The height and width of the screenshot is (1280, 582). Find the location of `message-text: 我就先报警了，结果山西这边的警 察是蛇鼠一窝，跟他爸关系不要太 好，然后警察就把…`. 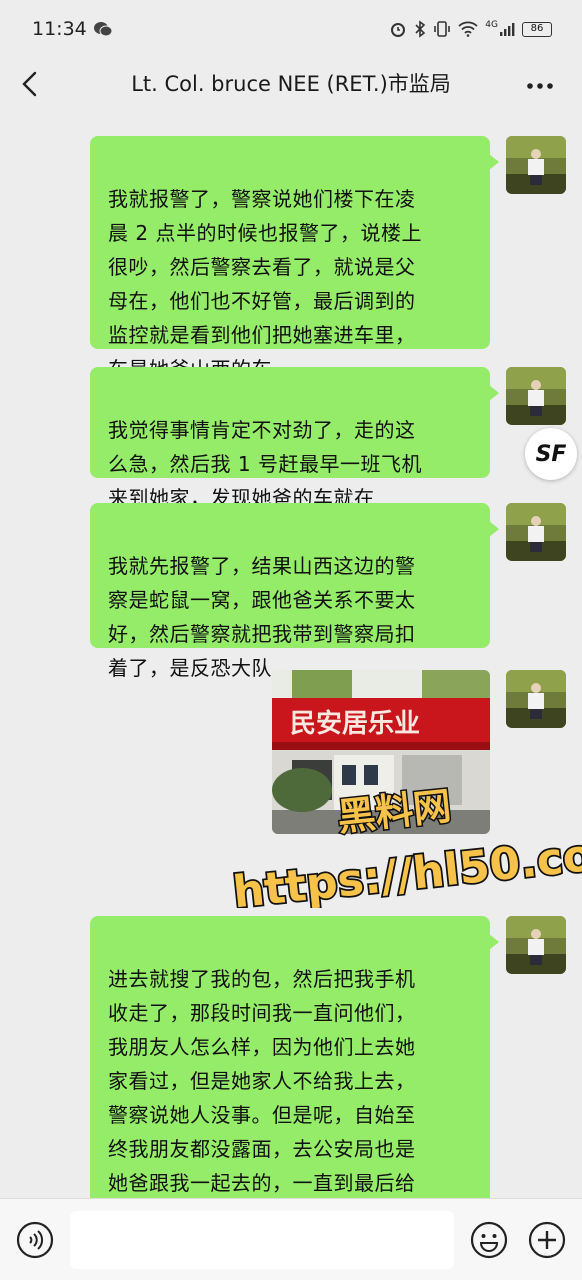

message-text: 我就先报警了，结果山西这边的警 察是蛇鼠一窝，跟他爸关系不要太 好，然后警察就把… is located at coordinates (262, 617).